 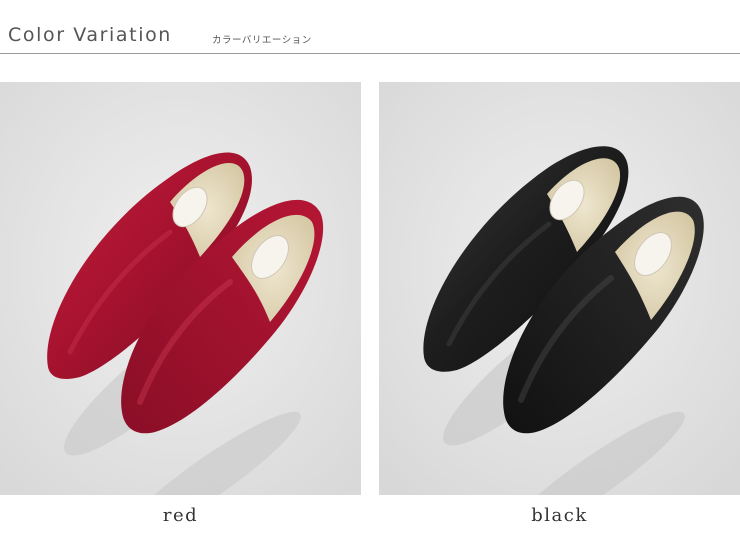 I want to click on section-title: Color Variation, so click(x=90, y=35).